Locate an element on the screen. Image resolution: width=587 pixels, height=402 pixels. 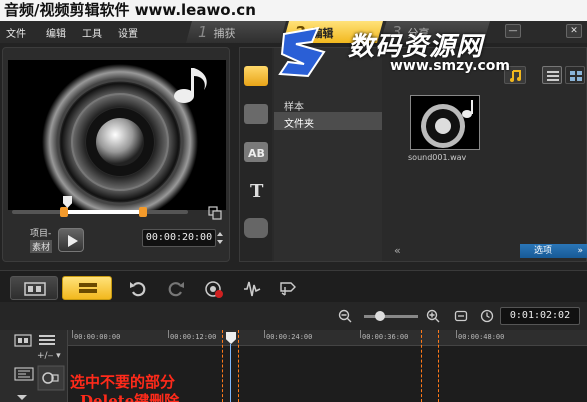
timeline-icon is located at coordinates (88, 288).